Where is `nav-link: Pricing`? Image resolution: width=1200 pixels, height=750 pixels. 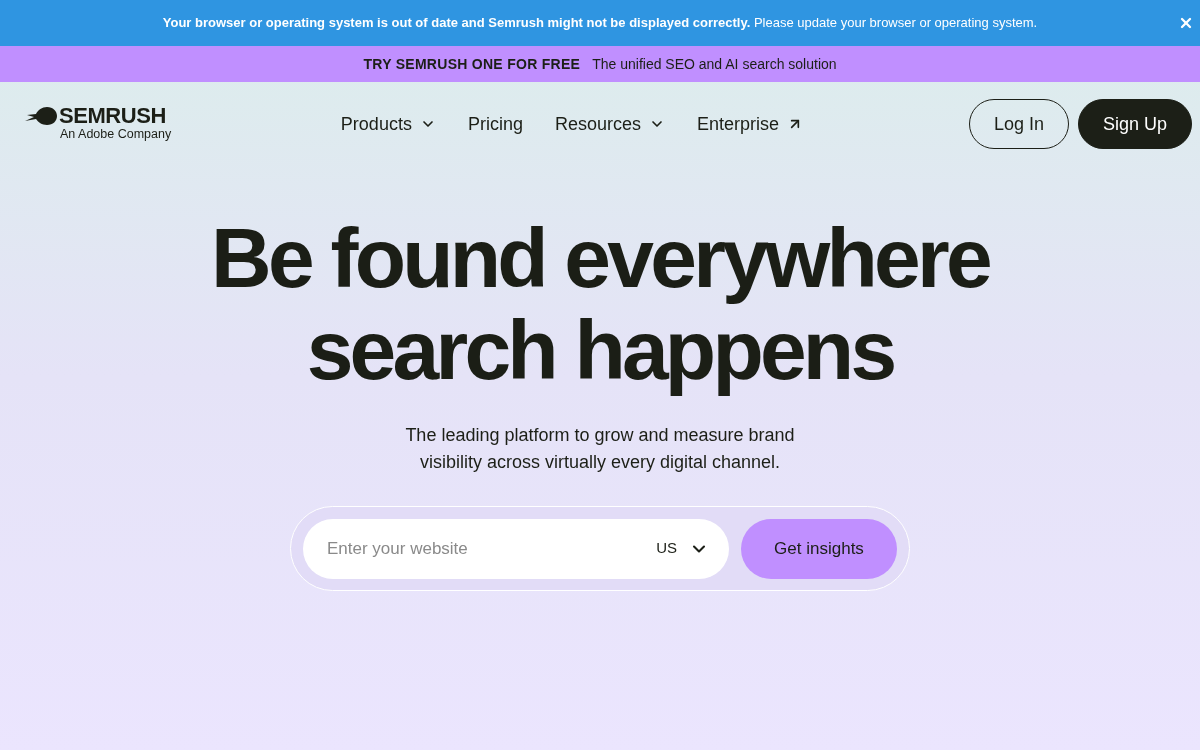 nav-link: Pricing is located at coordinates (495, 124).